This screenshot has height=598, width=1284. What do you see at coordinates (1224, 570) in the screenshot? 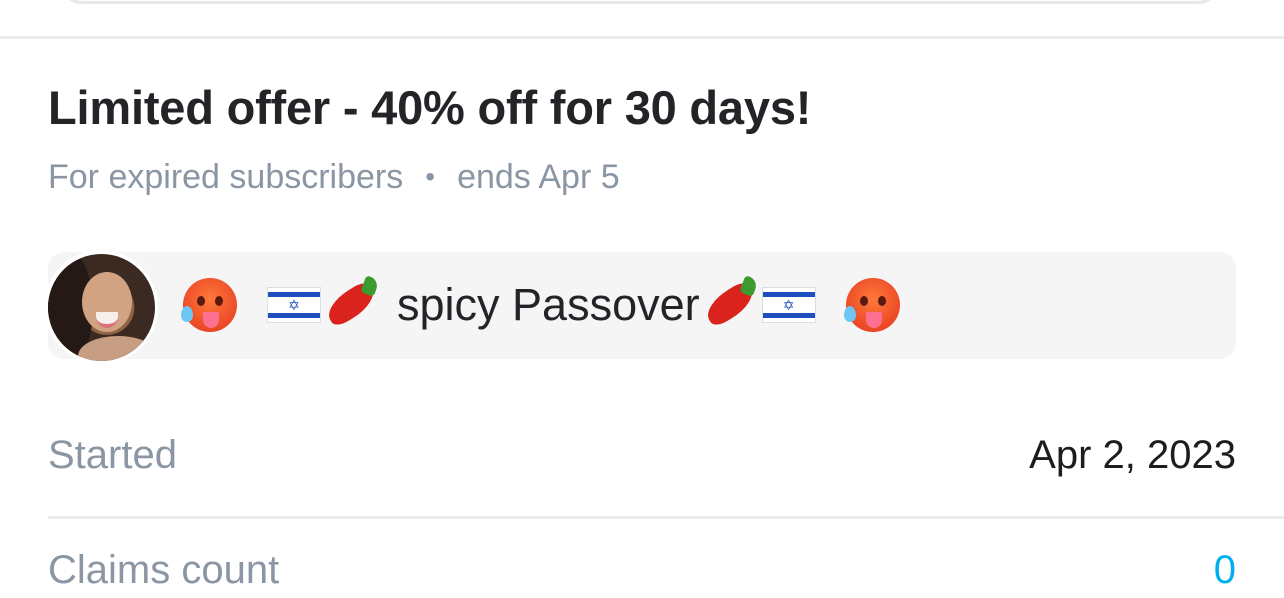
I see `claims-value: 0` at bounding box center [1224, 570].